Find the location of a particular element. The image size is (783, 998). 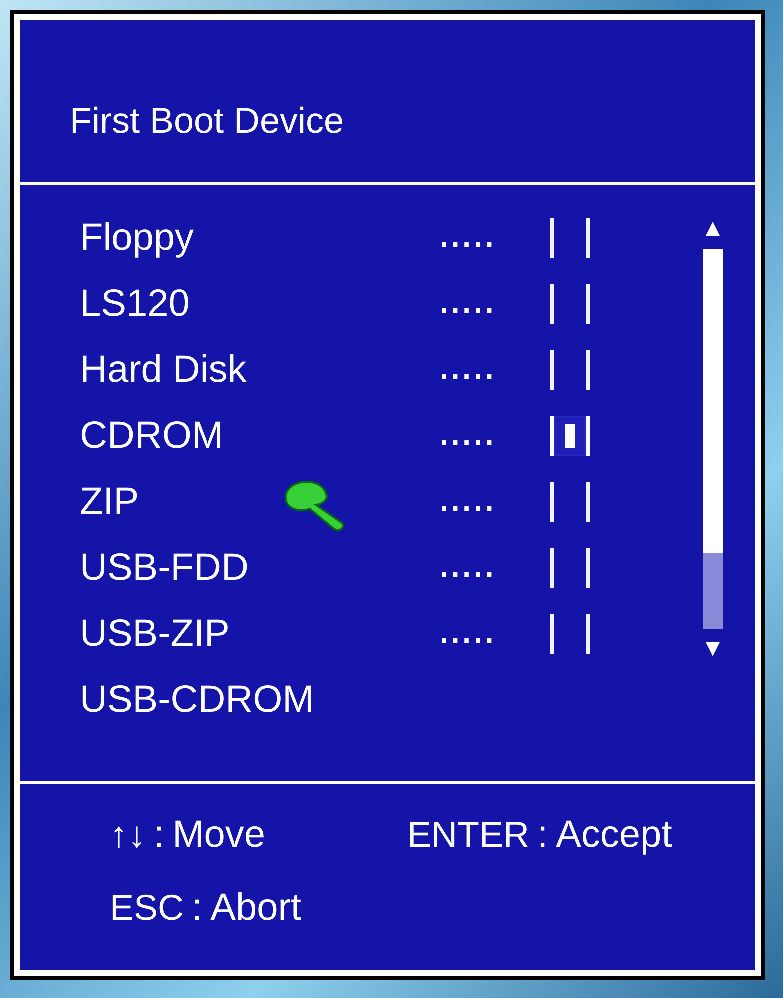

scroll-down-button: ▼ is located at coordinates (713, 649).